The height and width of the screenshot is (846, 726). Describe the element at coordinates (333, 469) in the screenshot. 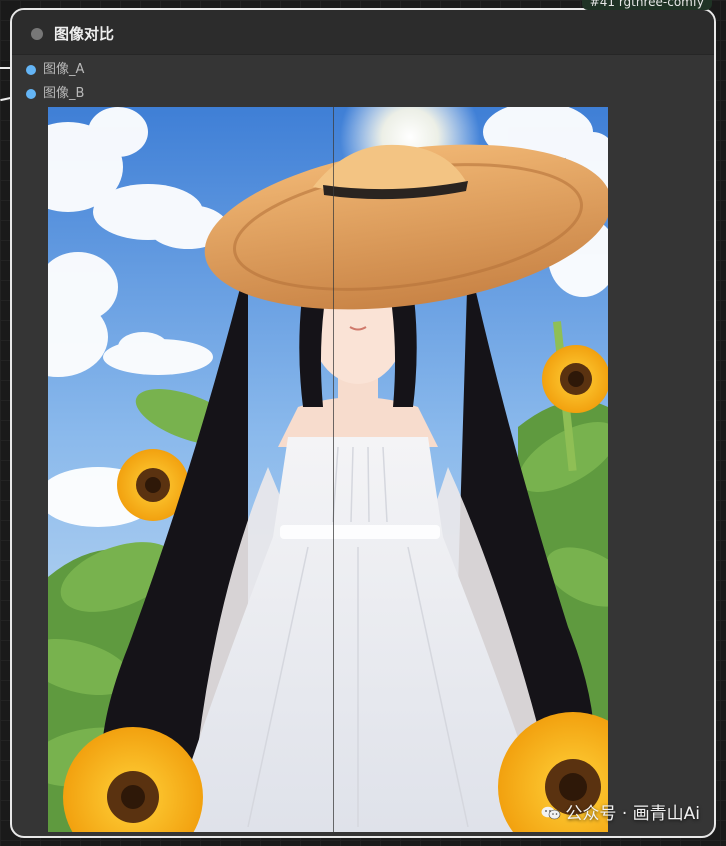

I see `compare-slider-handle` at that location.